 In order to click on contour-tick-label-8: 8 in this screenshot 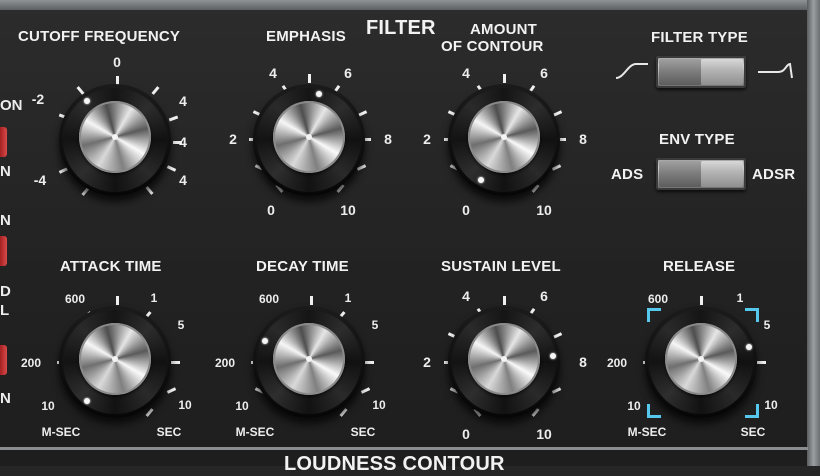, I will do `click(583, 139)`.